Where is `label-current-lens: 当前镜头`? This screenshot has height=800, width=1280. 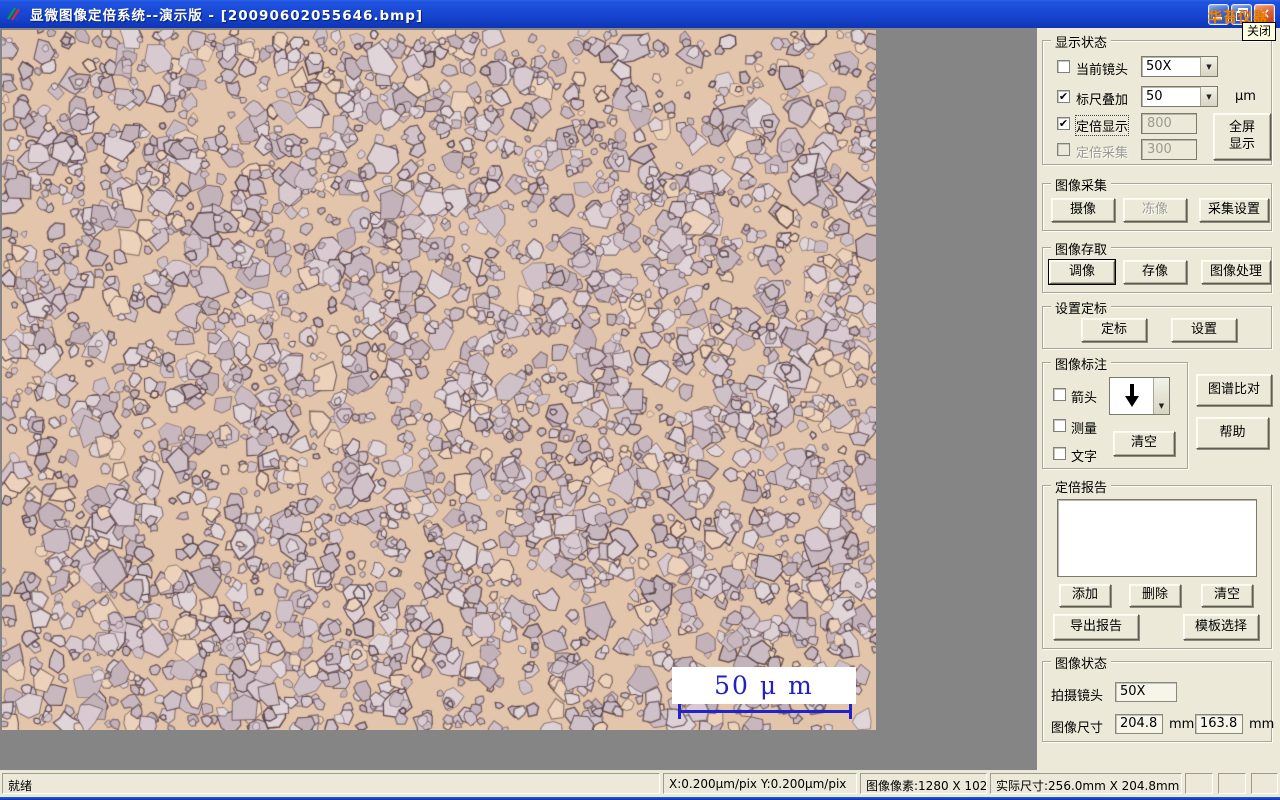 label-current-lens: 当前镜头 is located at coordinates (1102, 70).